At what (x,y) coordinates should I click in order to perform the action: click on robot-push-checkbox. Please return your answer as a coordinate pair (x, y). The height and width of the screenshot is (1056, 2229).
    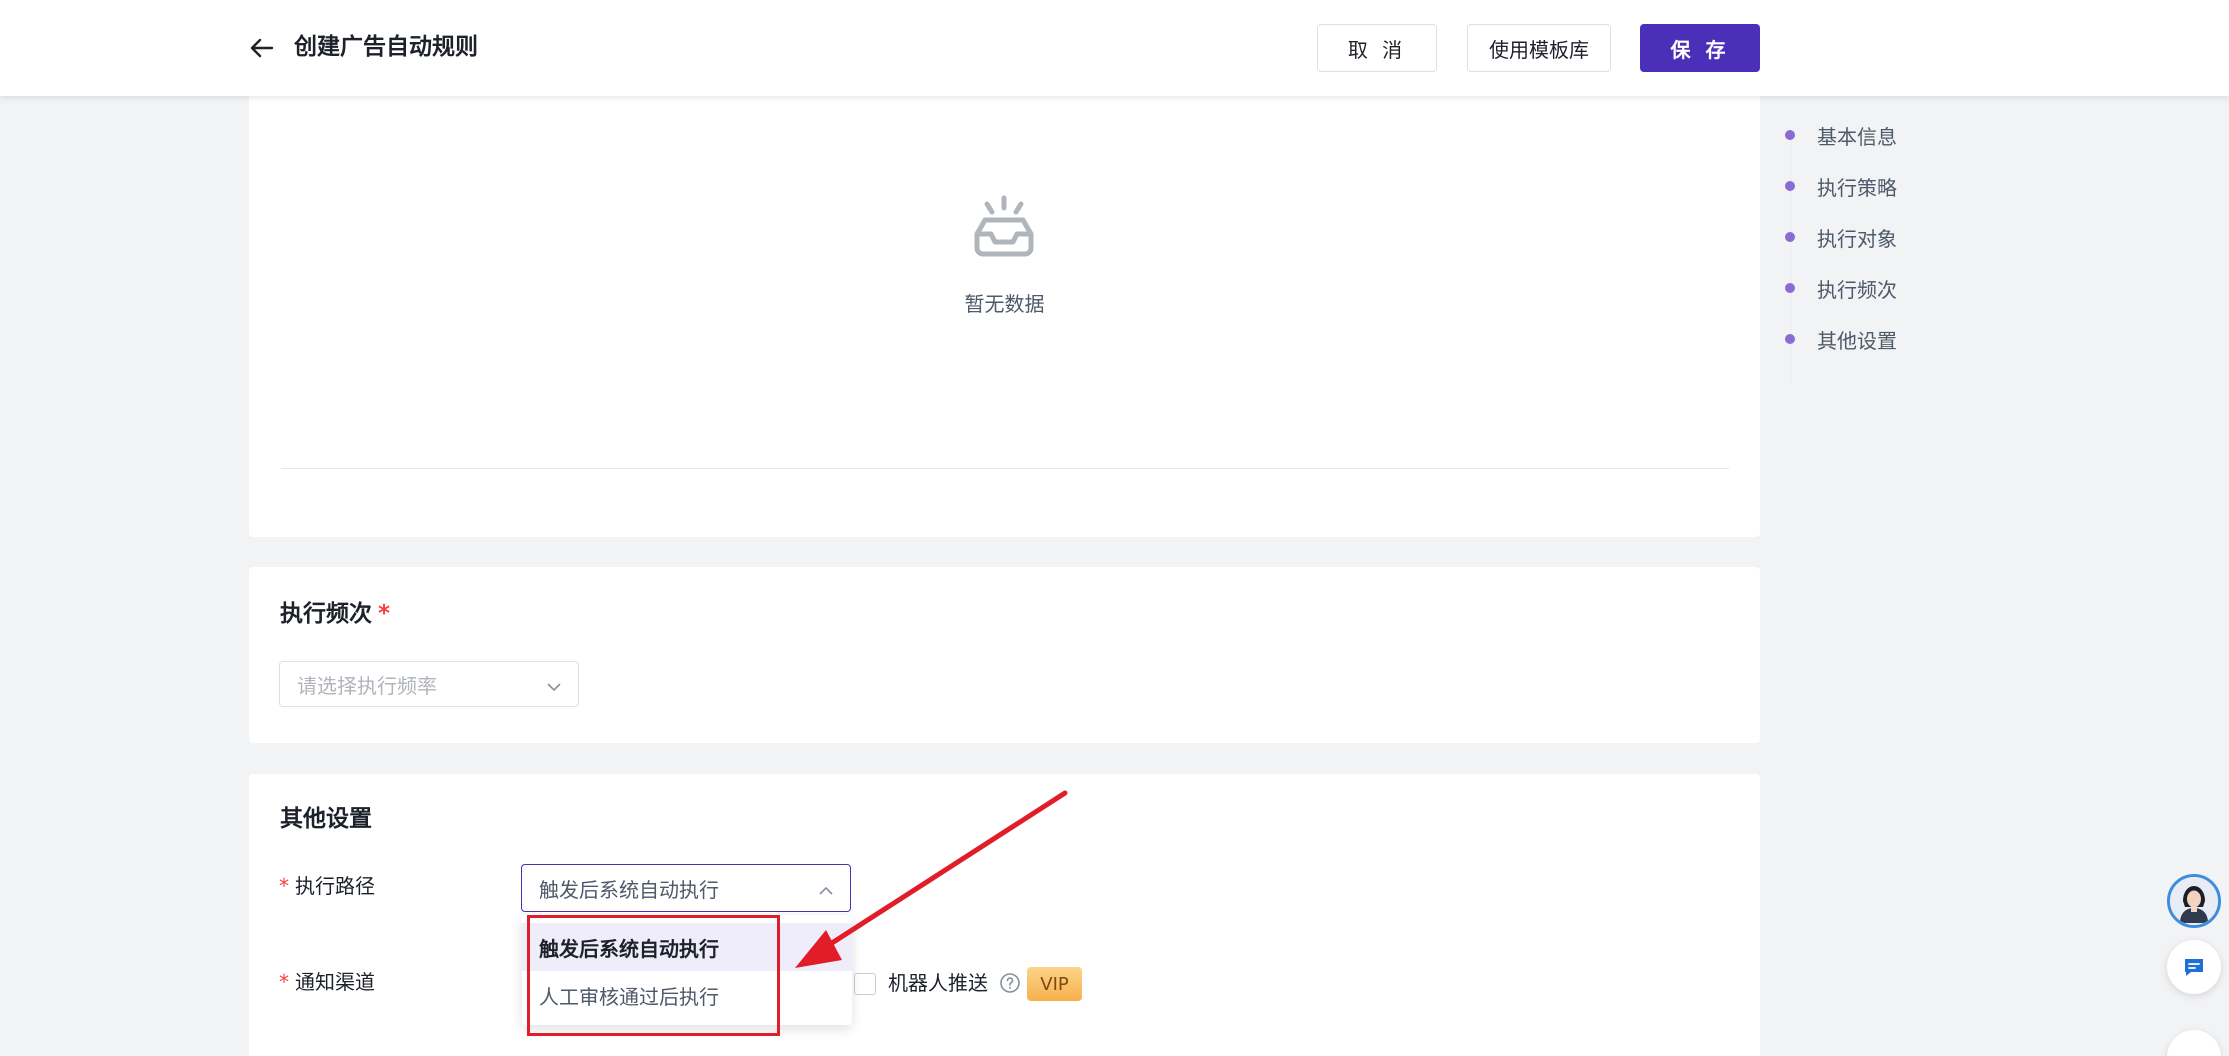
    Looking at the image, I should click on (865, 984).